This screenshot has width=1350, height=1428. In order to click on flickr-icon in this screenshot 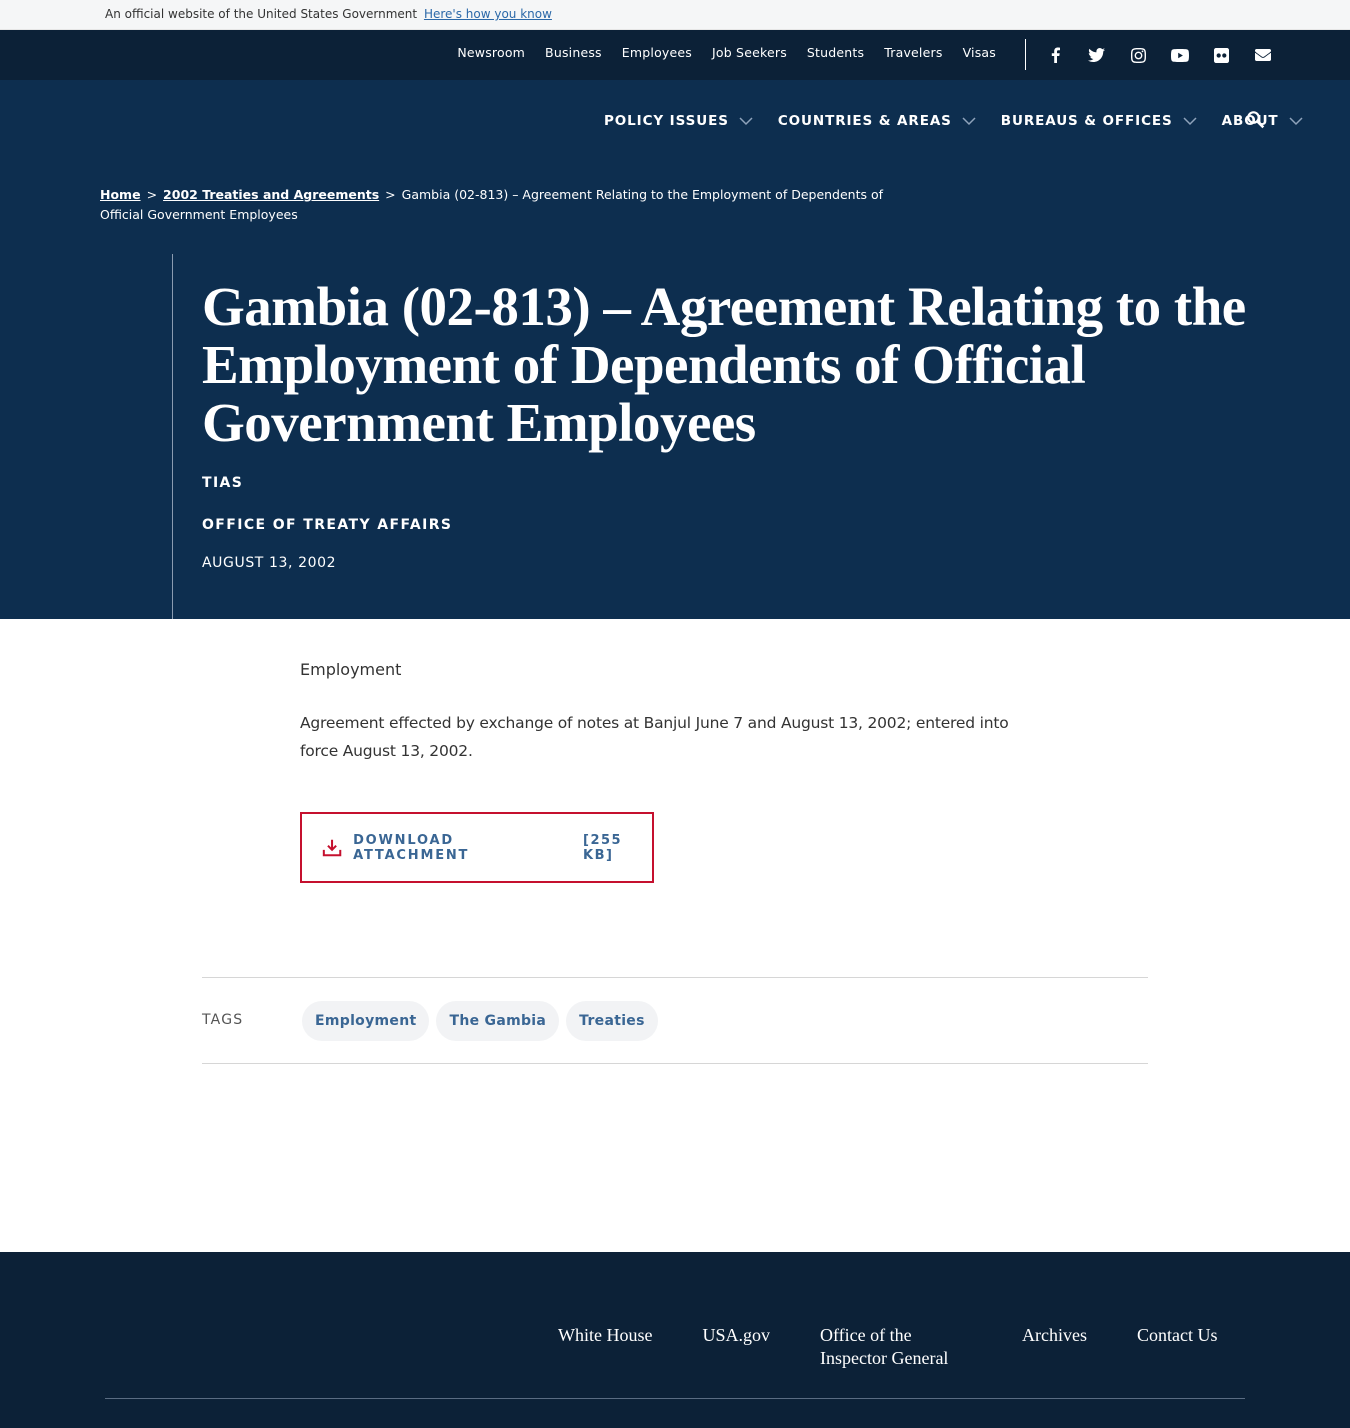, I will do `click(1221, 55)`.